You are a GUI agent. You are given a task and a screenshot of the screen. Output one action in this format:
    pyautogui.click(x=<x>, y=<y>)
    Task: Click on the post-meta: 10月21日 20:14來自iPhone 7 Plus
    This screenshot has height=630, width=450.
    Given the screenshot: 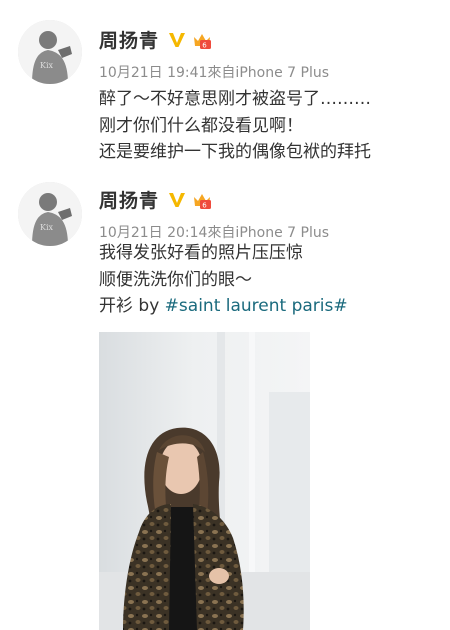 What is the action you would take?
    pyautogui.click(x=214, y=232)
    